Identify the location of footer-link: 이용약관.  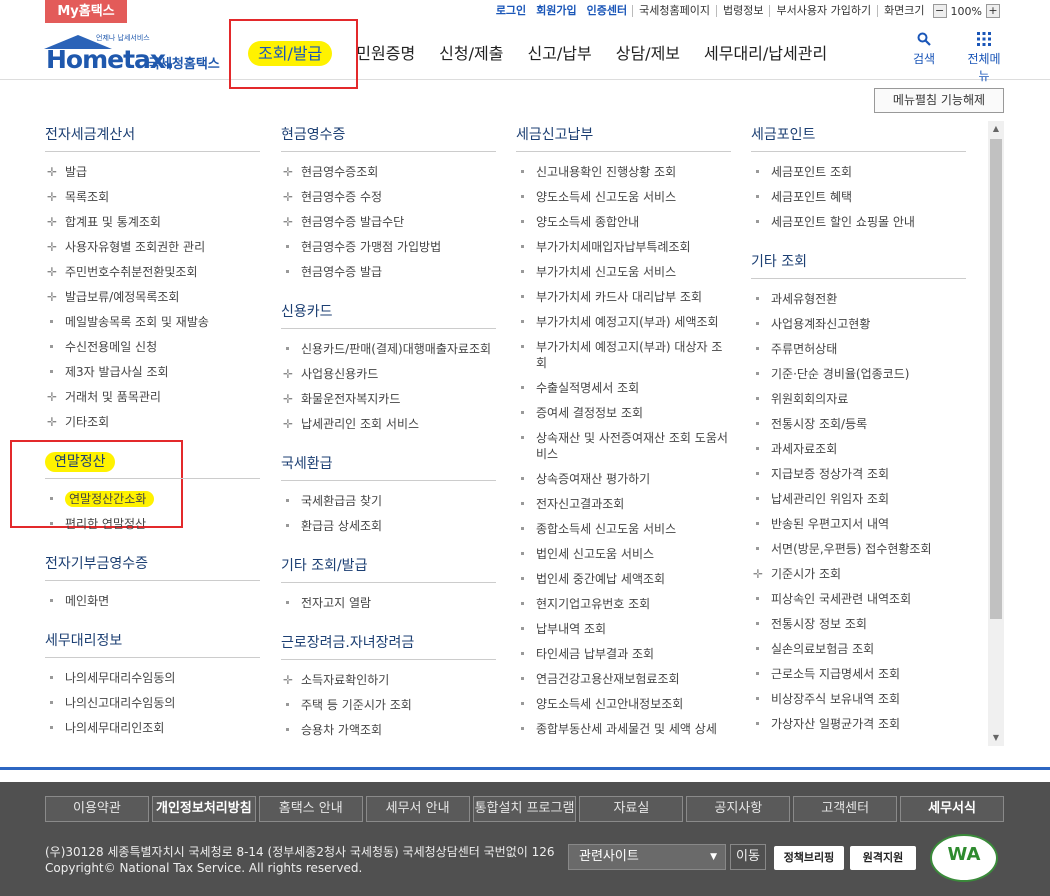
(97, 809).